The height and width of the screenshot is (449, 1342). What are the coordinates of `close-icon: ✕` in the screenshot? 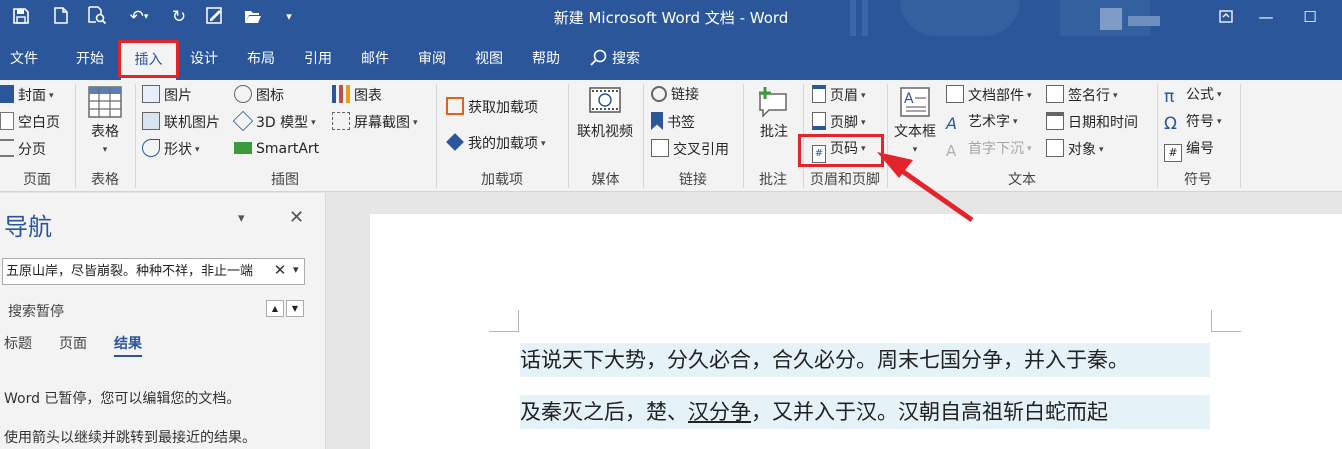 It's located at (296, 217).